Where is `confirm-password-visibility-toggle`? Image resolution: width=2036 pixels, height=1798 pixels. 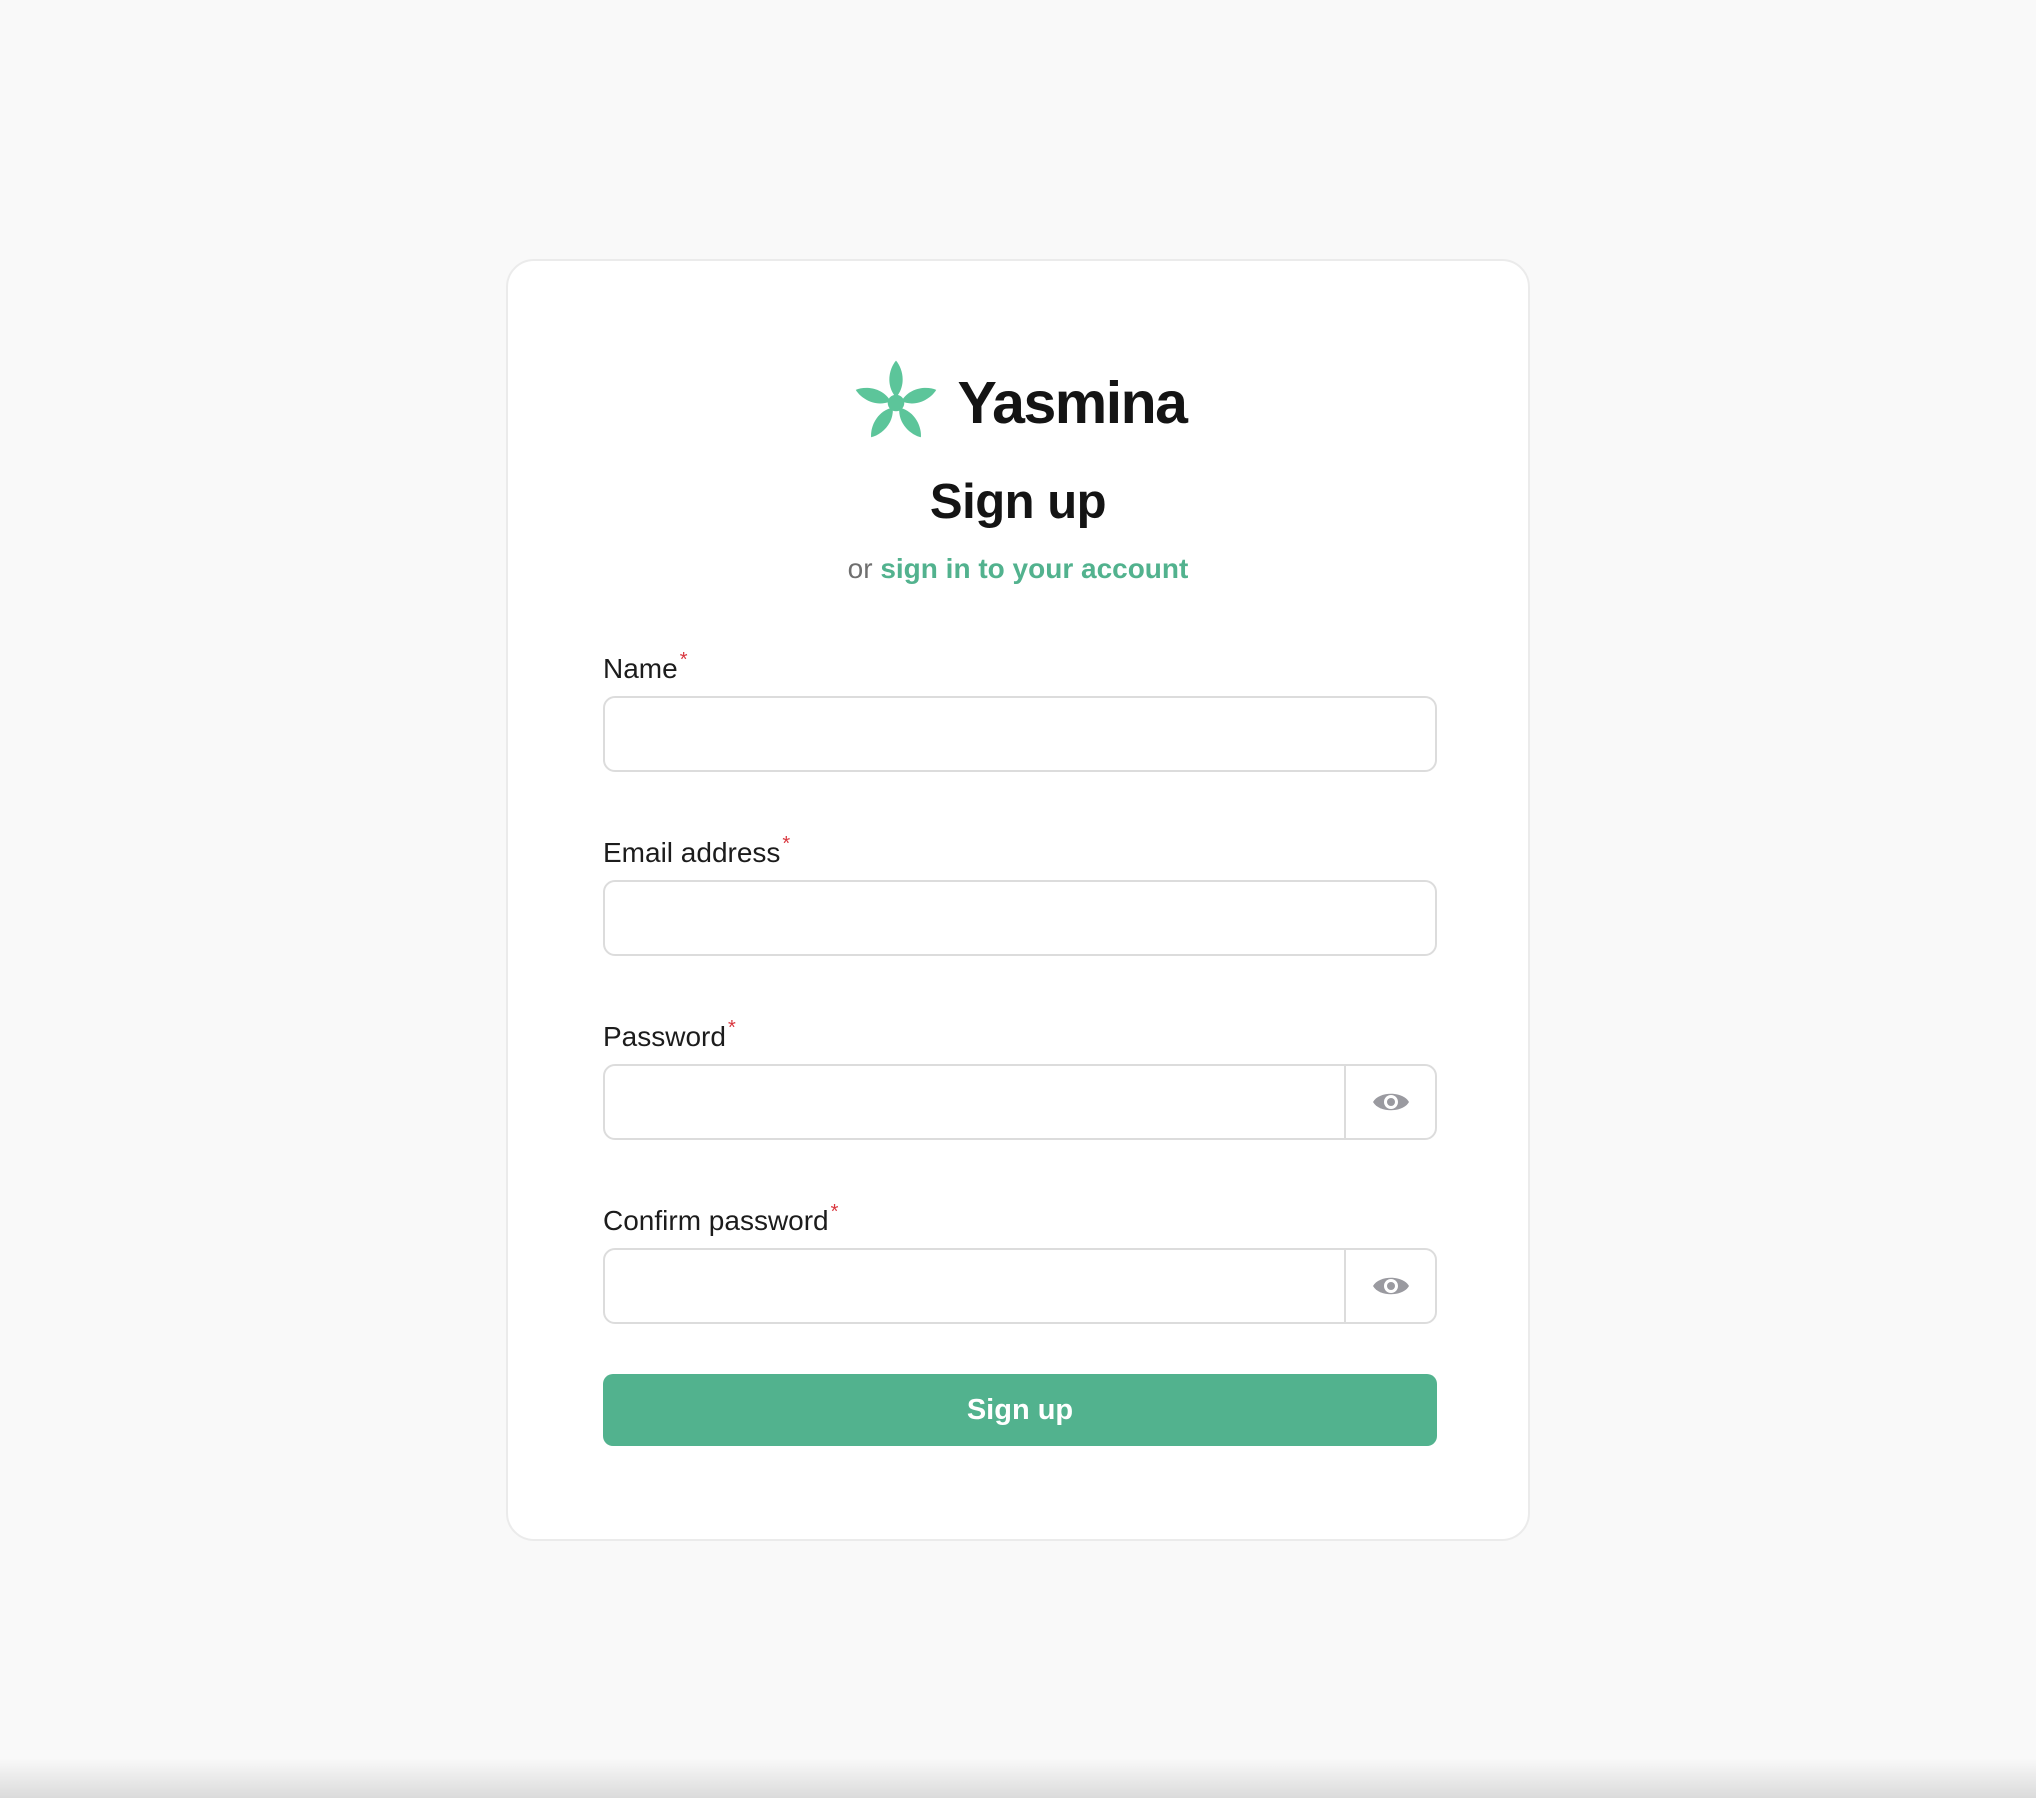
confirm-password-visibility-toggle is located at coordinates (1389, 1286).